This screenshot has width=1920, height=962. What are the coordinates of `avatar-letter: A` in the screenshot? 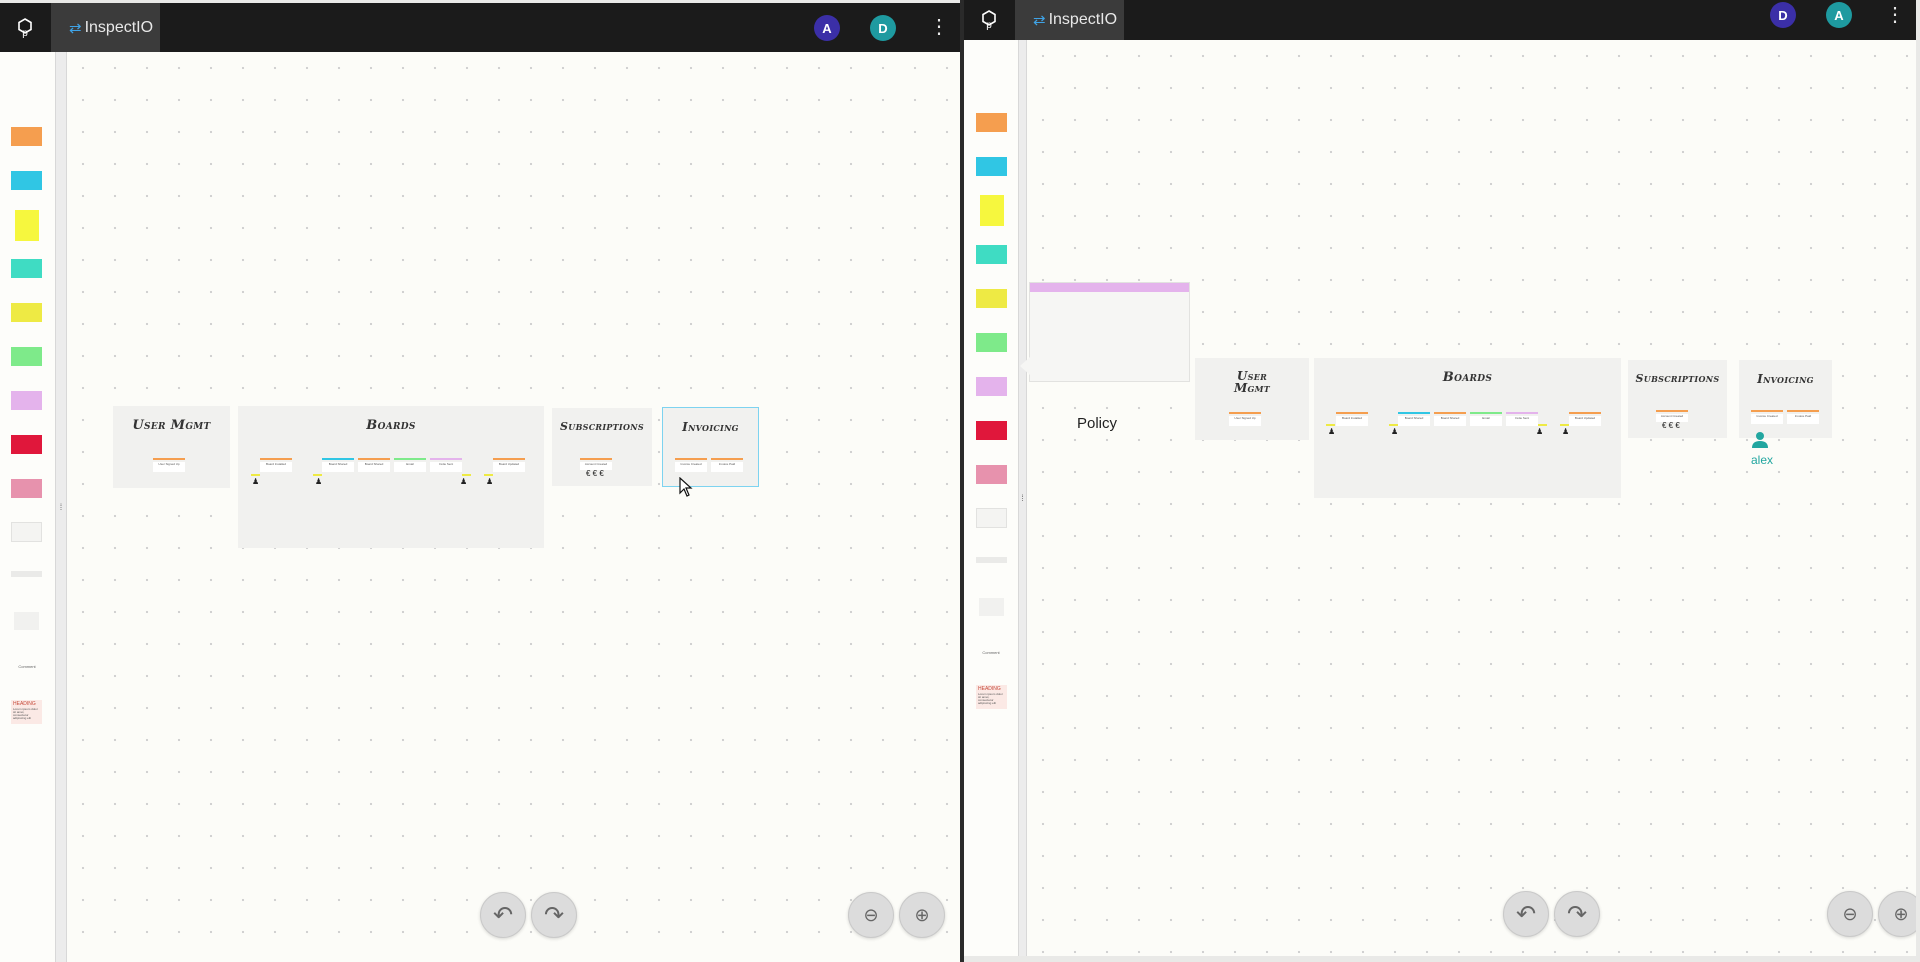 It's located at (1839, 15).